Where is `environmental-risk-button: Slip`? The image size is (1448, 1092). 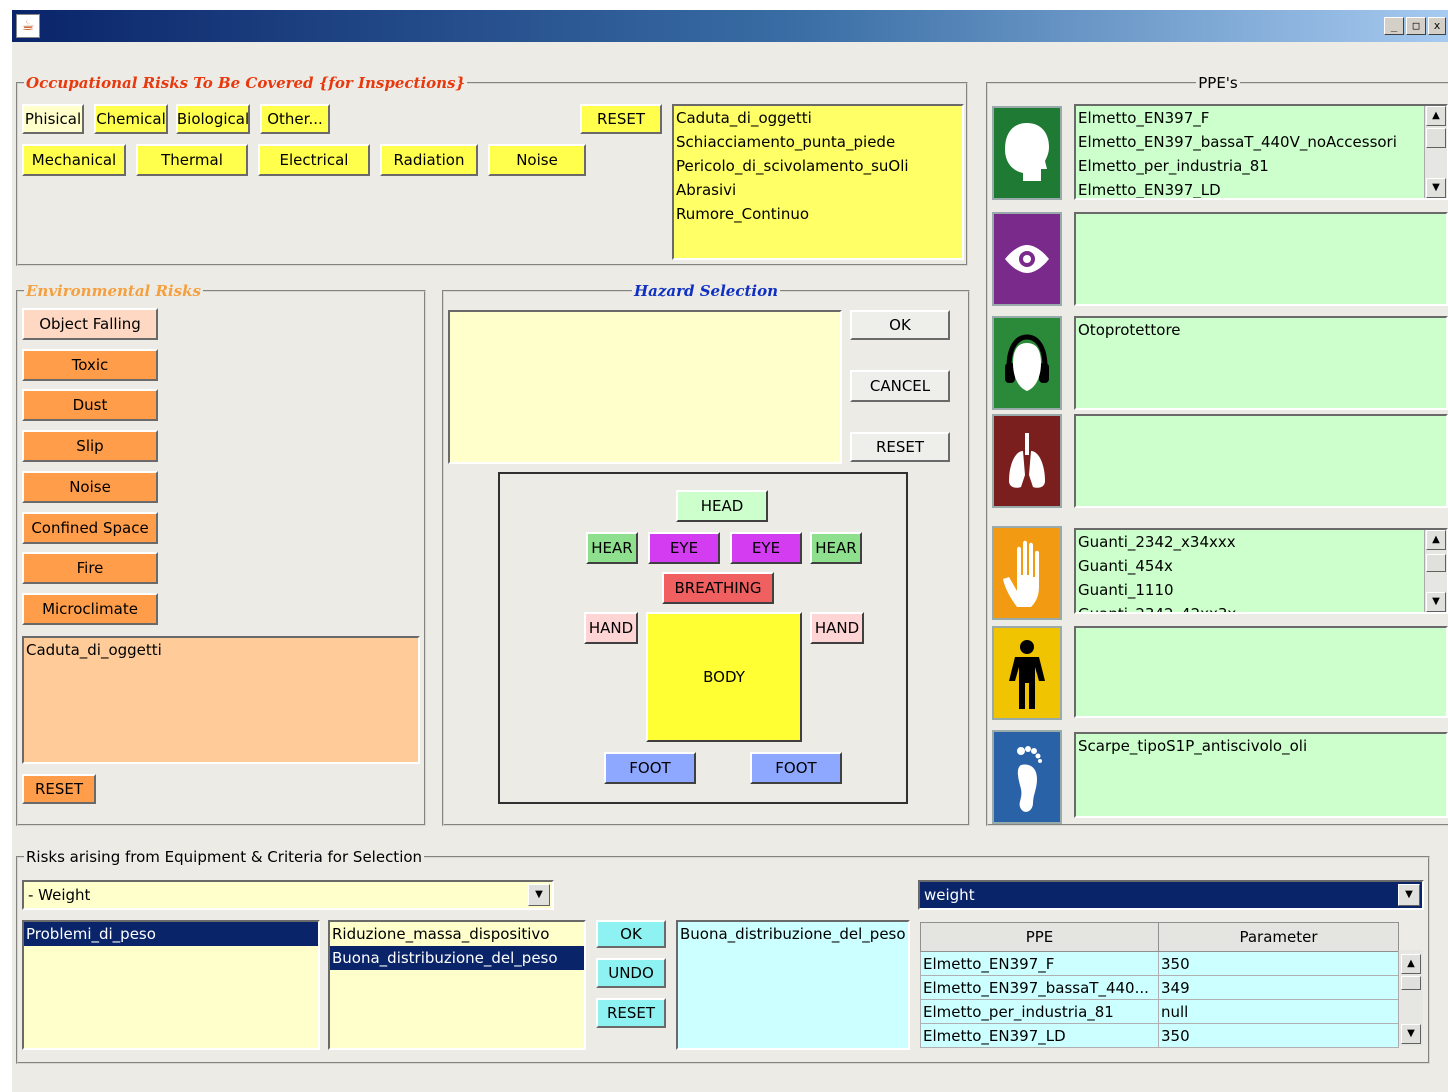
environmental-risk-button: Slip is located at coordinates (90, 446).